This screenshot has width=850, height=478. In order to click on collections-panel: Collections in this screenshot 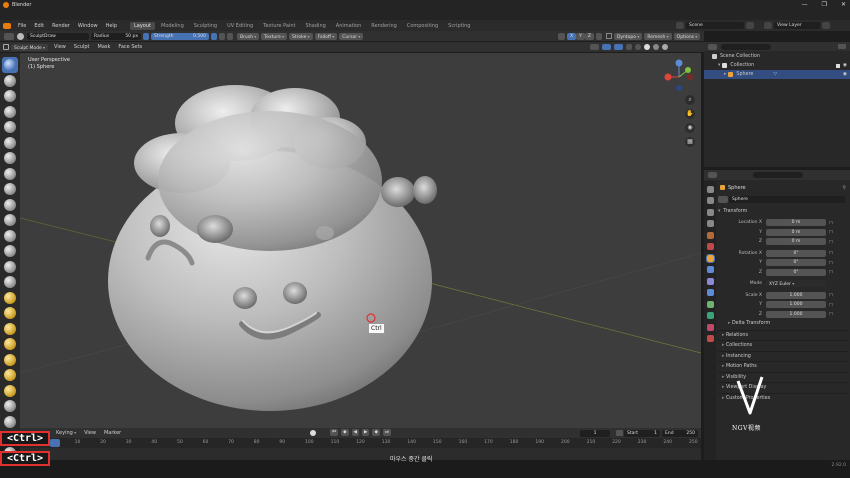, I will do `click(783, 345)`.